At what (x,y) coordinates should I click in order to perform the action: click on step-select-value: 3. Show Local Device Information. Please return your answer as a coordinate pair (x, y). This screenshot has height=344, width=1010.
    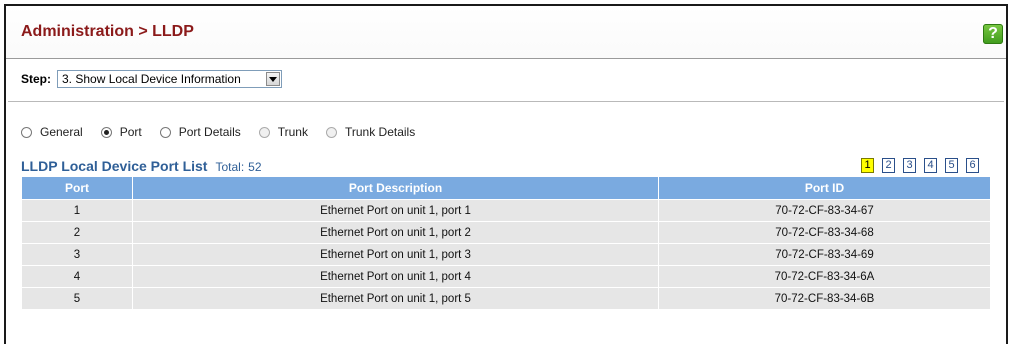
    Looking at the image, I should click on (151, 79).